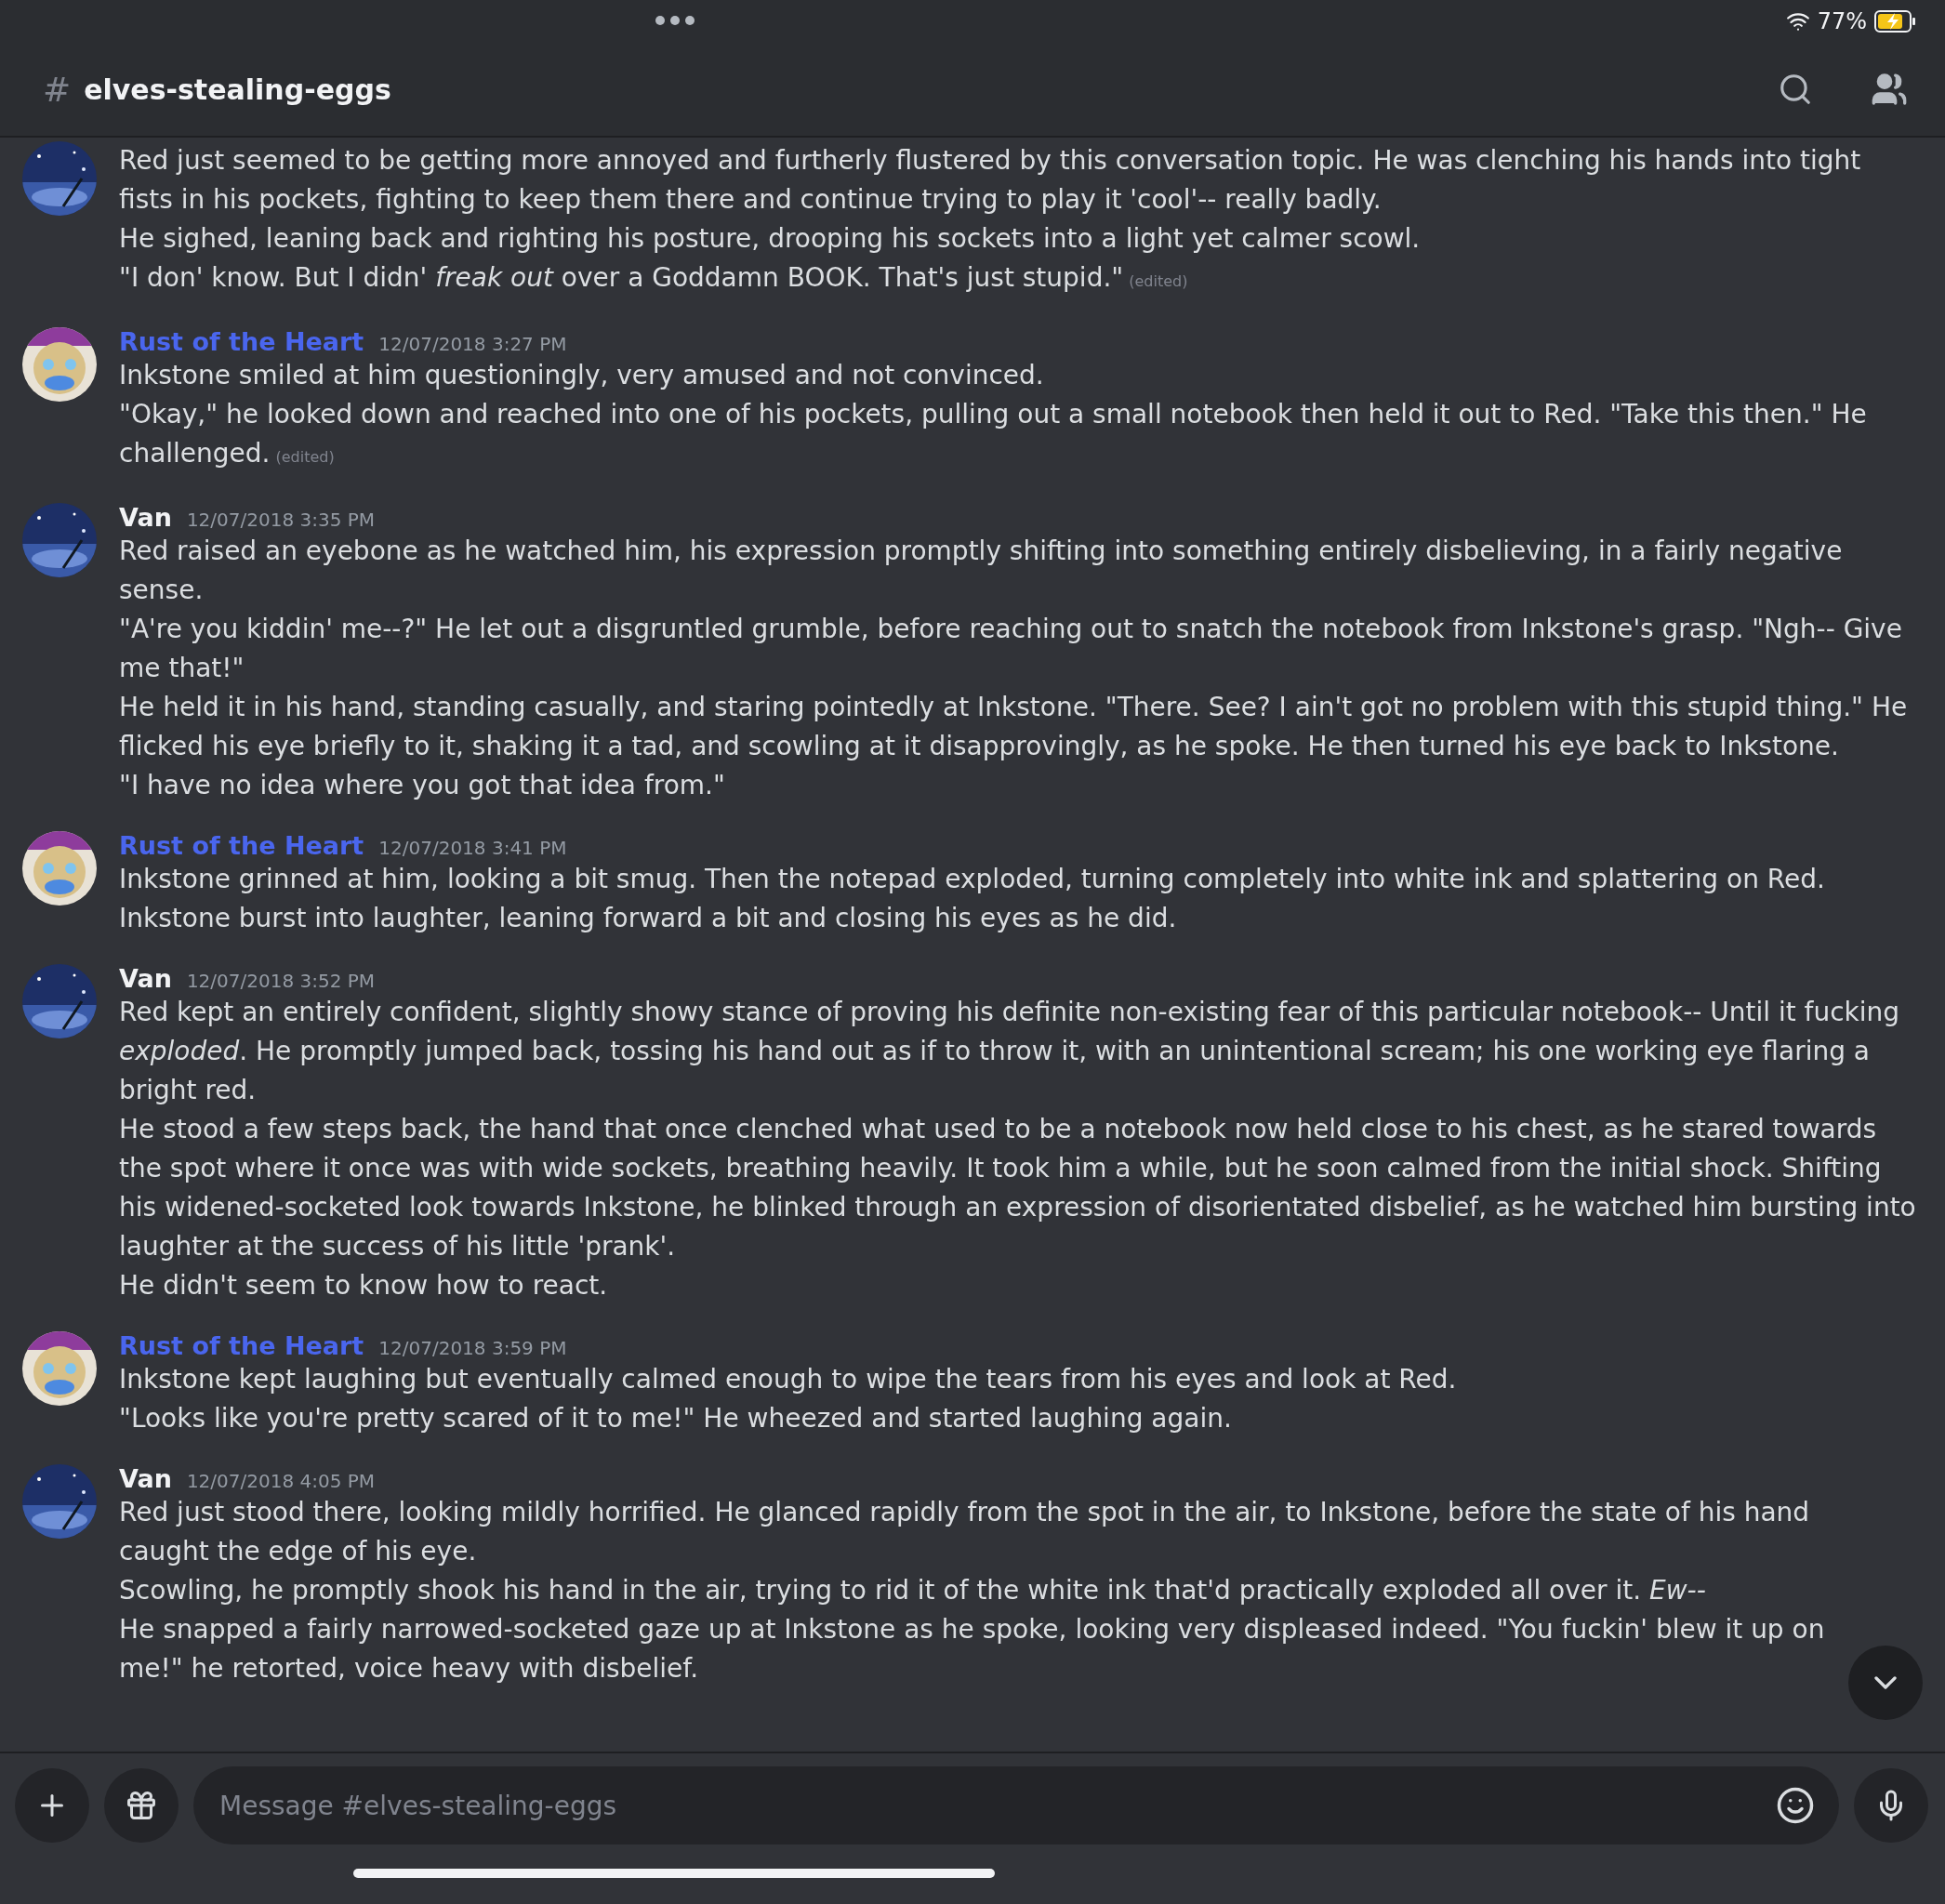 This screenshot has height=1904, width=1945. I want to click on emoji-icon, so click(1795, 1805).